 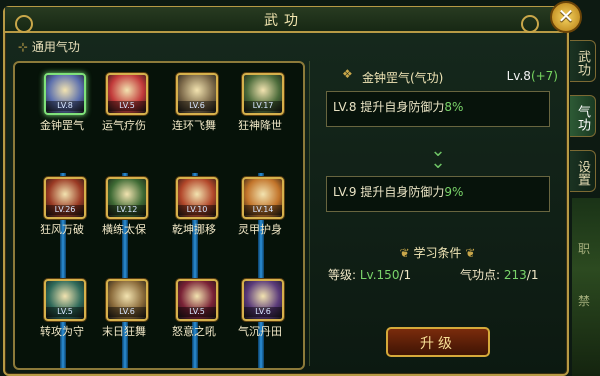 What do you see at coordinates (454, 107) in the screenshot?
I see `current-effect-value: 8%` at bounding box center [454, 107].